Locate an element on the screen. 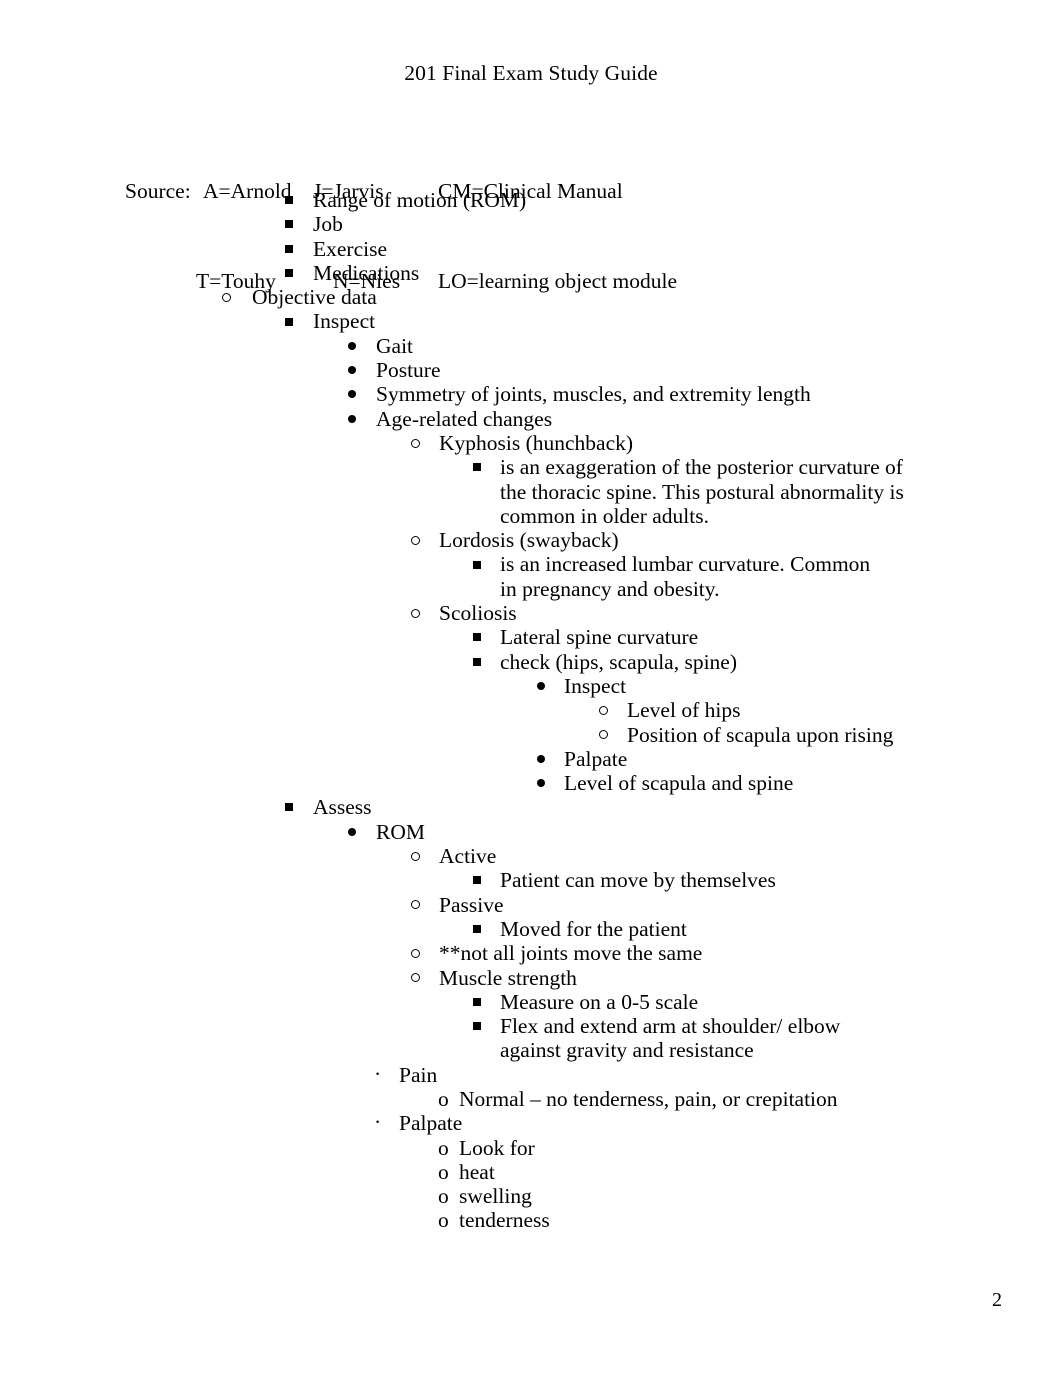 Image resolution: width=1062 pixels, height=1376 pixels. outline-item-not-all-joints: **not all joints move the same is located at coordinates (531, 953).